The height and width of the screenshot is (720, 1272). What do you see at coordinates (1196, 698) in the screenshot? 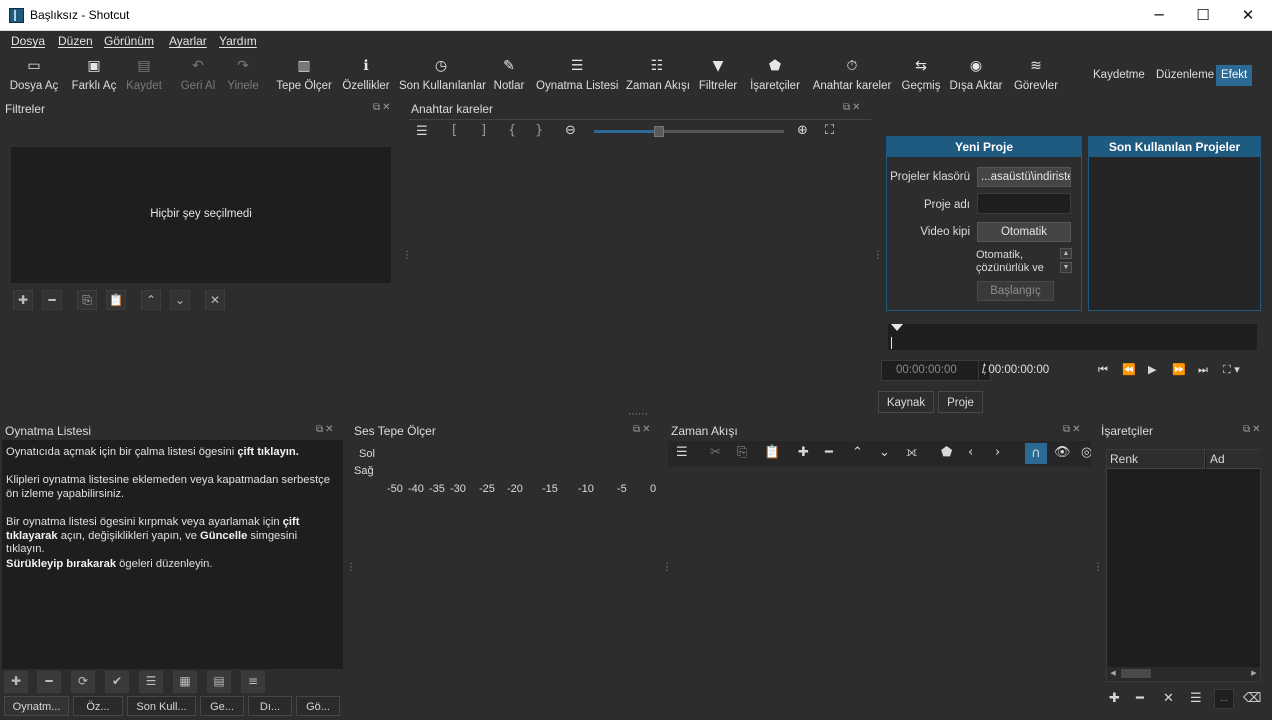
I see `marker-menu-button: ☰` at bounding box center [1196, 698].